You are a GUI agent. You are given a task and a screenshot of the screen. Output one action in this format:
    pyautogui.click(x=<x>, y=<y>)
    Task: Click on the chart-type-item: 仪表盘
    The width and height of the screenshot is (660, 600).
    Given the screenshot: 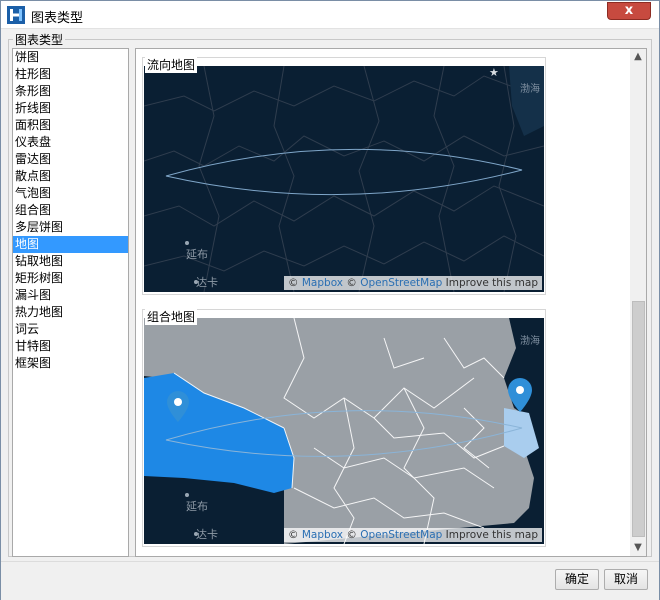 What is the action you would take?
    pyautogui.click(x=70, y=142)
    